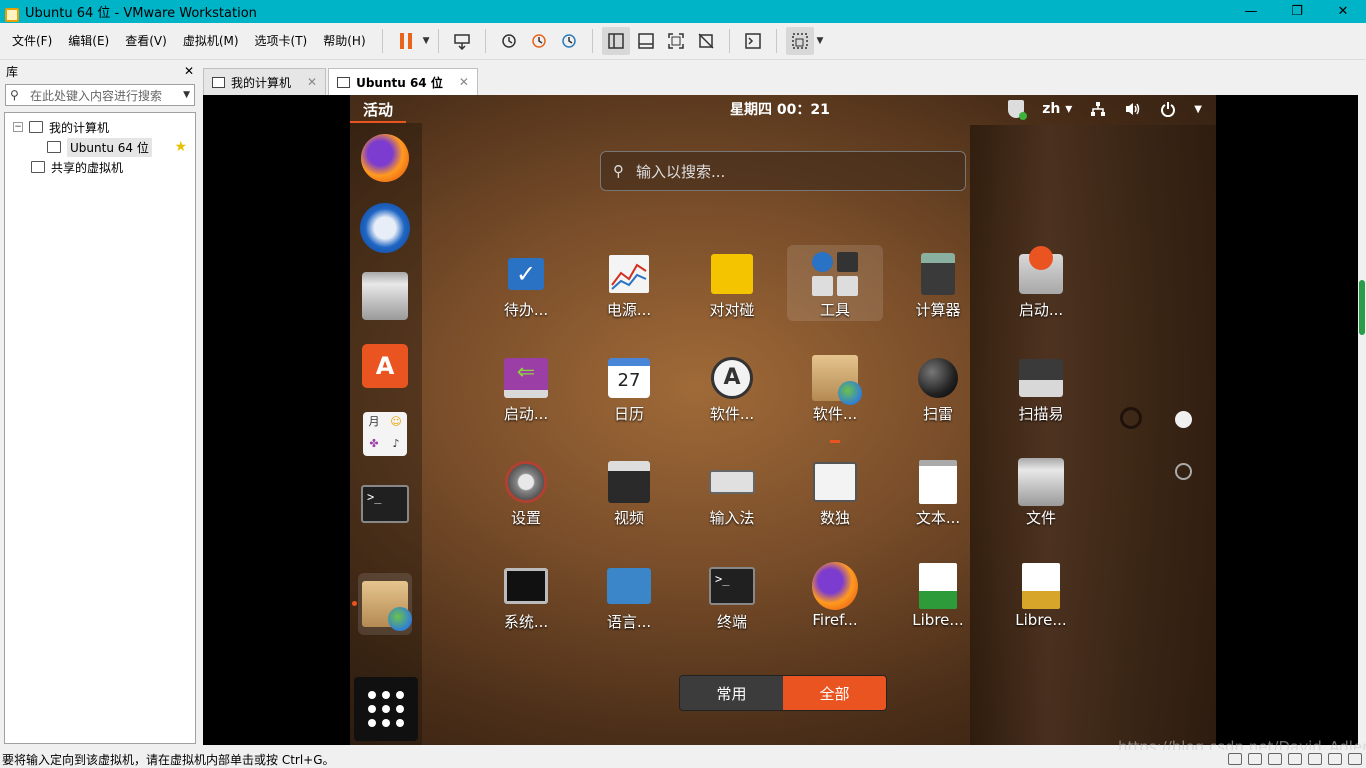  Describe the element at coordinates (385, 604) in the screenshot. I see `dock-software-updater` at that location.